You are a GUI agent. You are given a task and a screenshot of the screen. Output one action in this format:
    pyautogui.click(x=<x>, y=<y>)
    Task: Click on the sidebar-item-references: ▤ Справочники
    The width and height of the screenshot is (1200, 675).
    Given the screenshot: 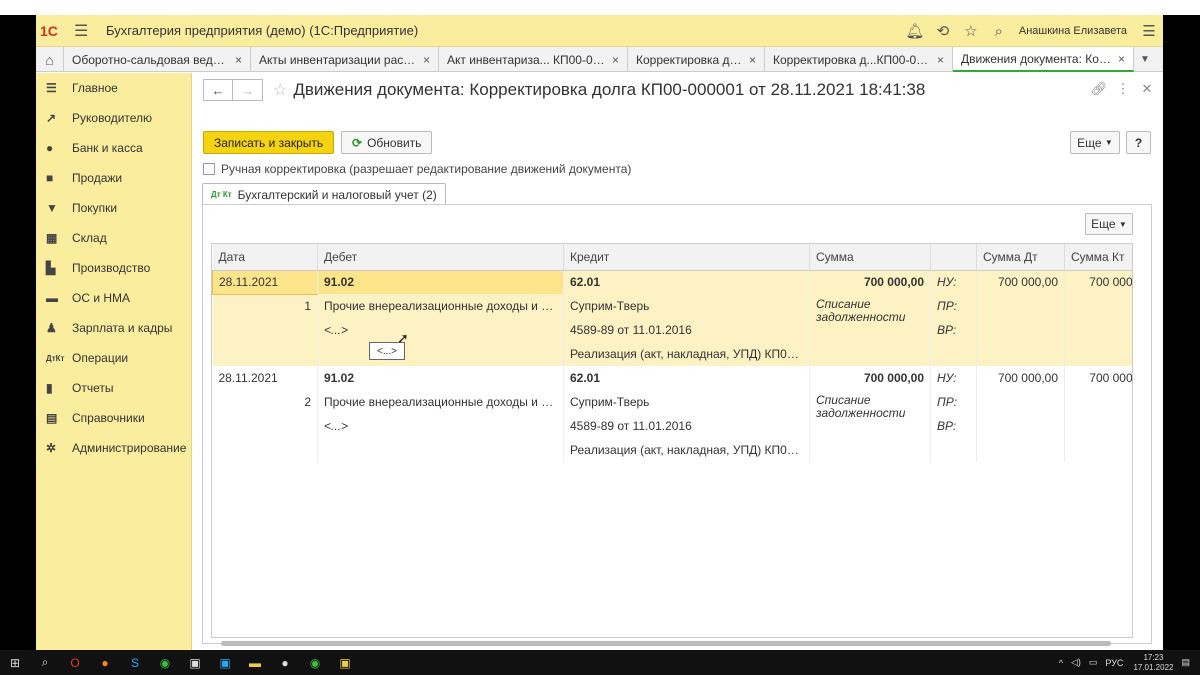 What is the action you would take?
    pyautogui.click(x=113, y=418)
    